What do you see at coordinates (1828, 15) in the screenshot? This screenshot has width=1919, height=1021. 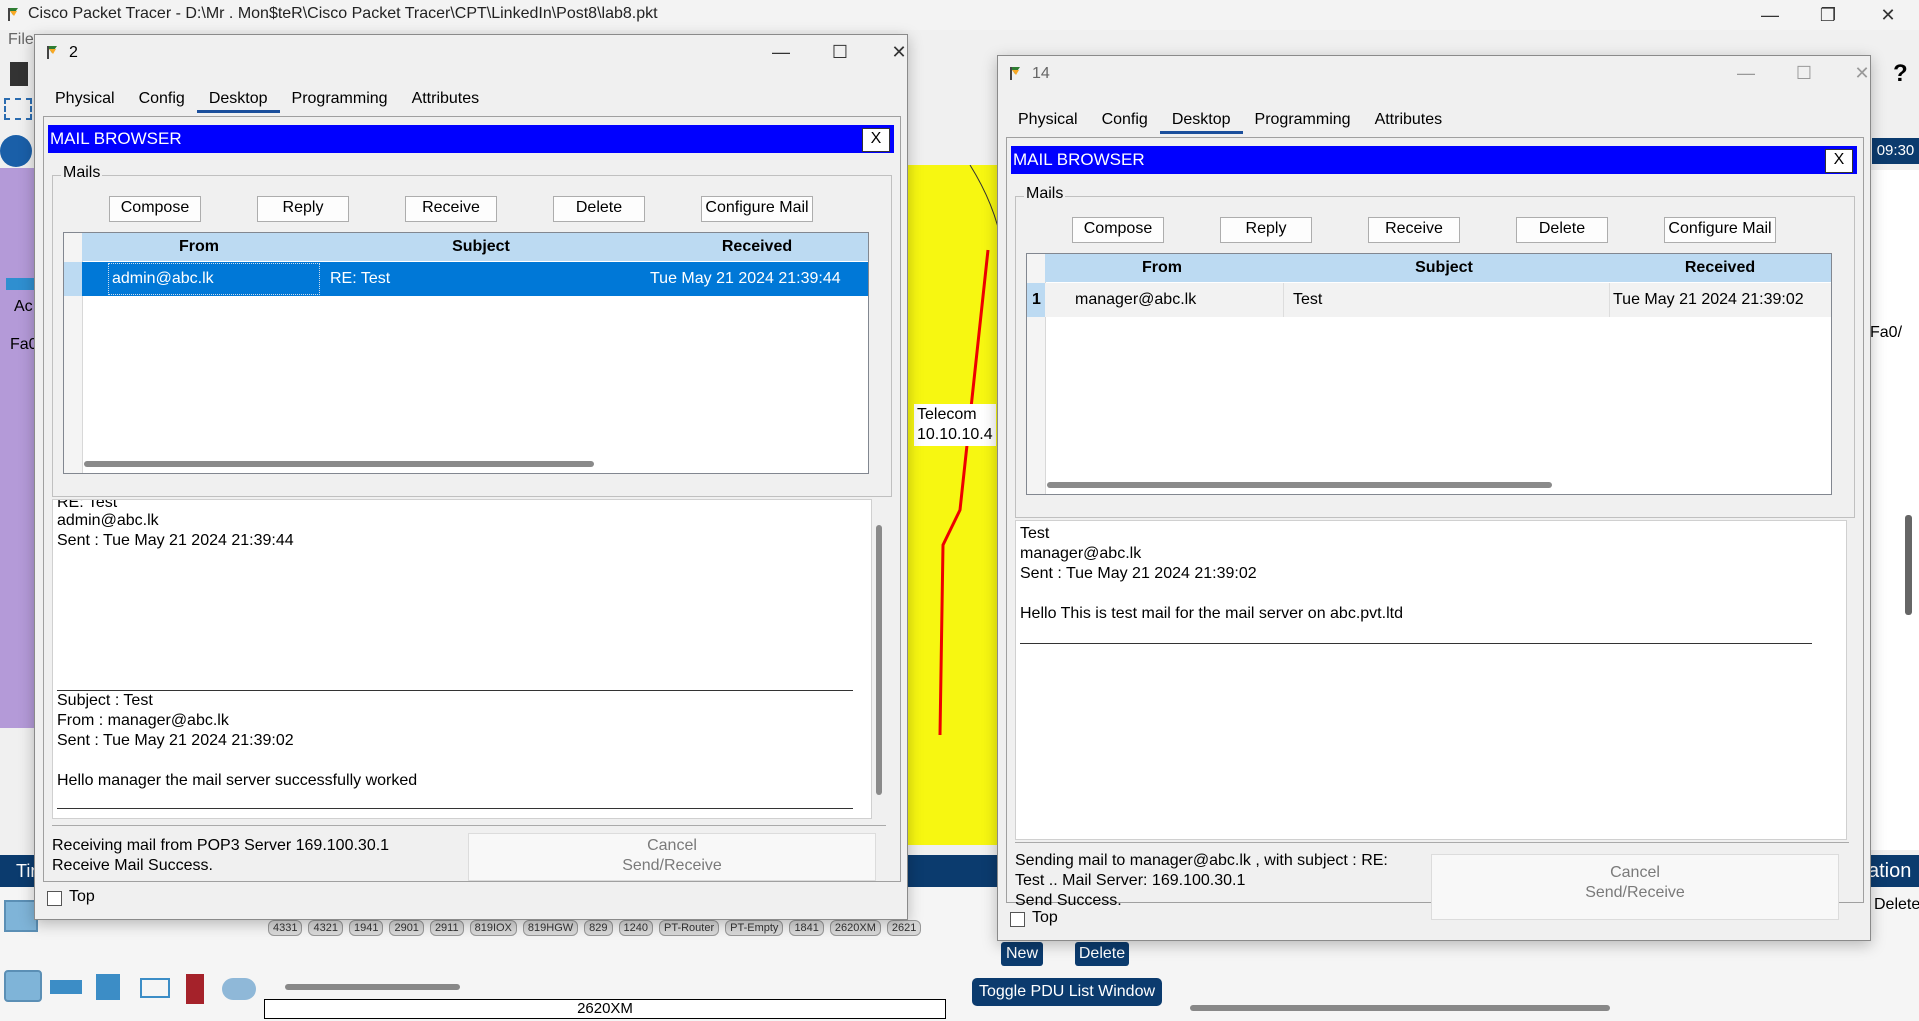 I see `restore-icon: ❐` at bounding box center [1828, 15].